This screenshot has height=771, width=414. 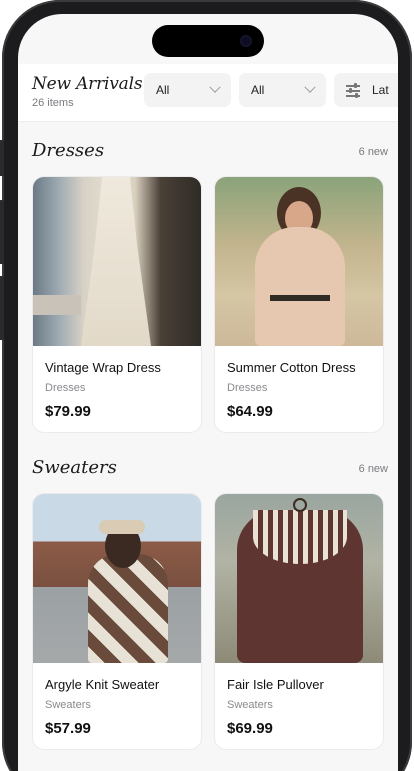 What do you see at coordinates (2, 308) in the screenshot?
I see `volume-down-button` at bounding box center [2, 308].